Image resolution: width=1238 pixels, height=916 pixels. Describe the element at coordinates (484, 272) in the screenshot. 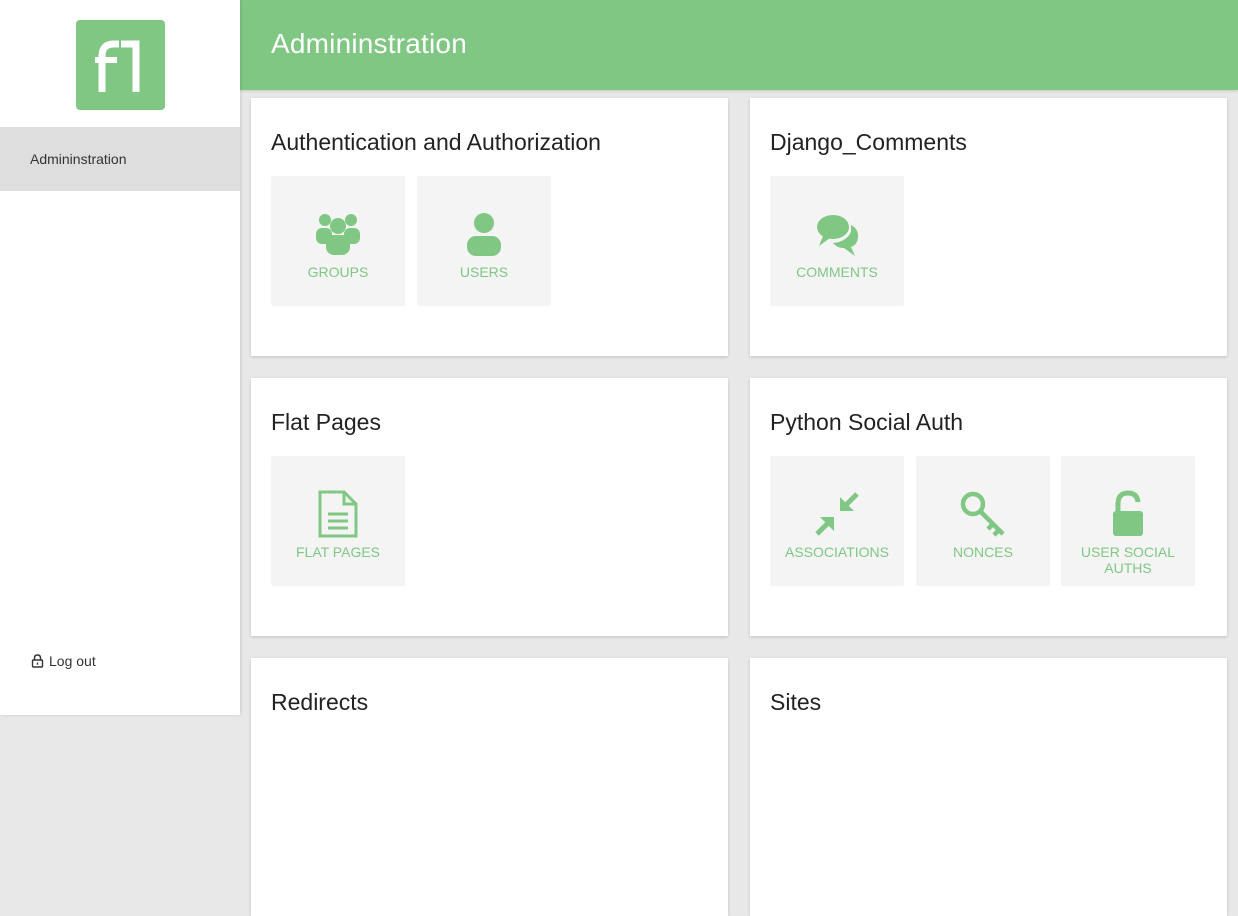

I see `tile-label: Users` at that location.